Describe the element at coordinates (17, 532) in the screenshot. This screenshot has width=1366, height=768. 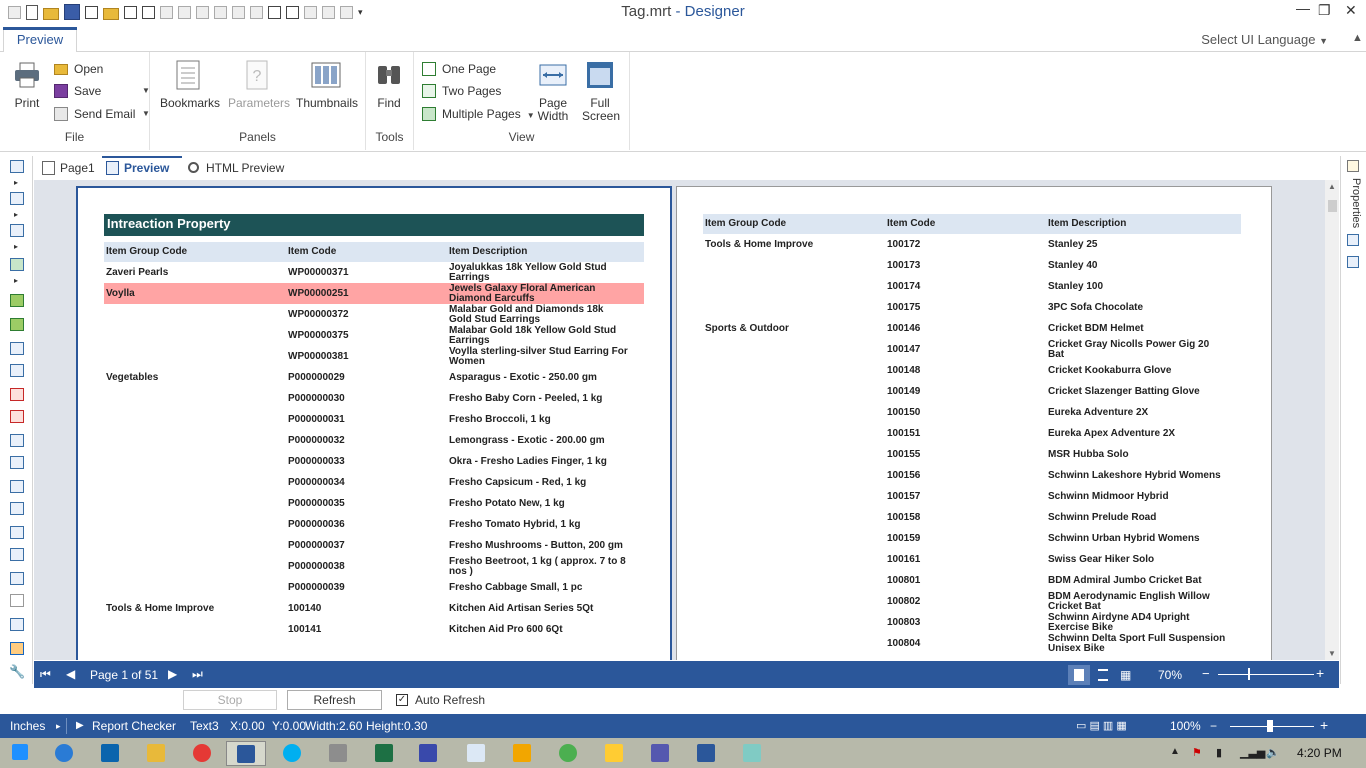
I see `table-icon` at that location.